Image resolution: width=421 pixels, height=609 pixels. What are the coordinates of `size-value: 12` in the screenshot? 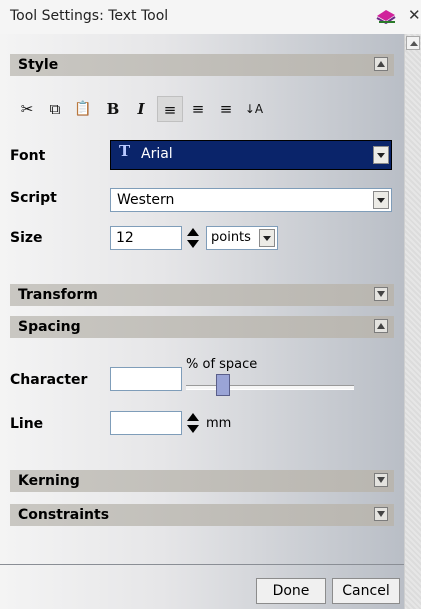 It's located at (125, 238).